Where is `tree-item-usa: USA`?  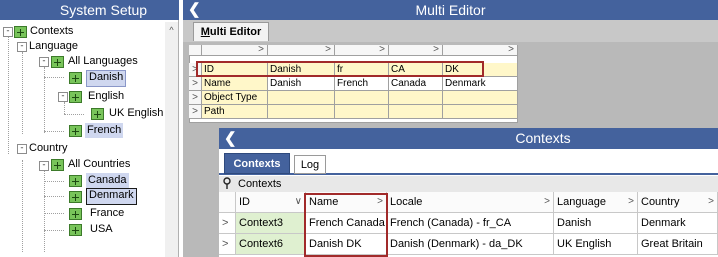
tree-item-usa: USA is located at coordinates (101, 229).